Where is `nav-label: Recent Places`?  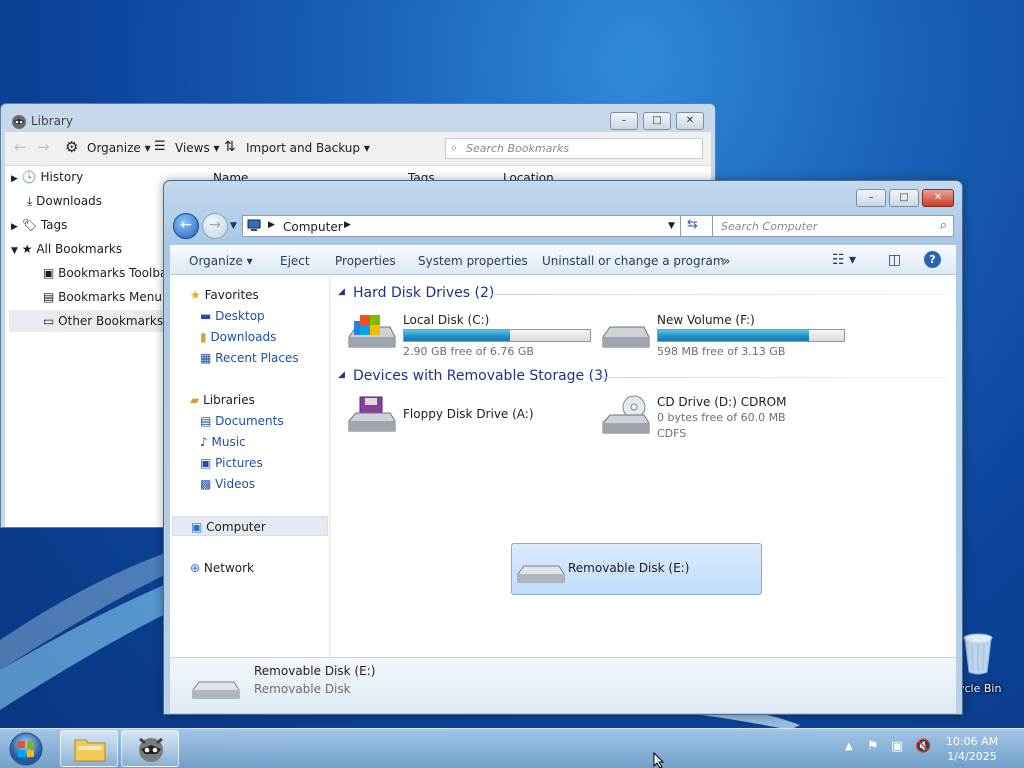
nav-label: Recent Places is located at coordinates (257, 358).